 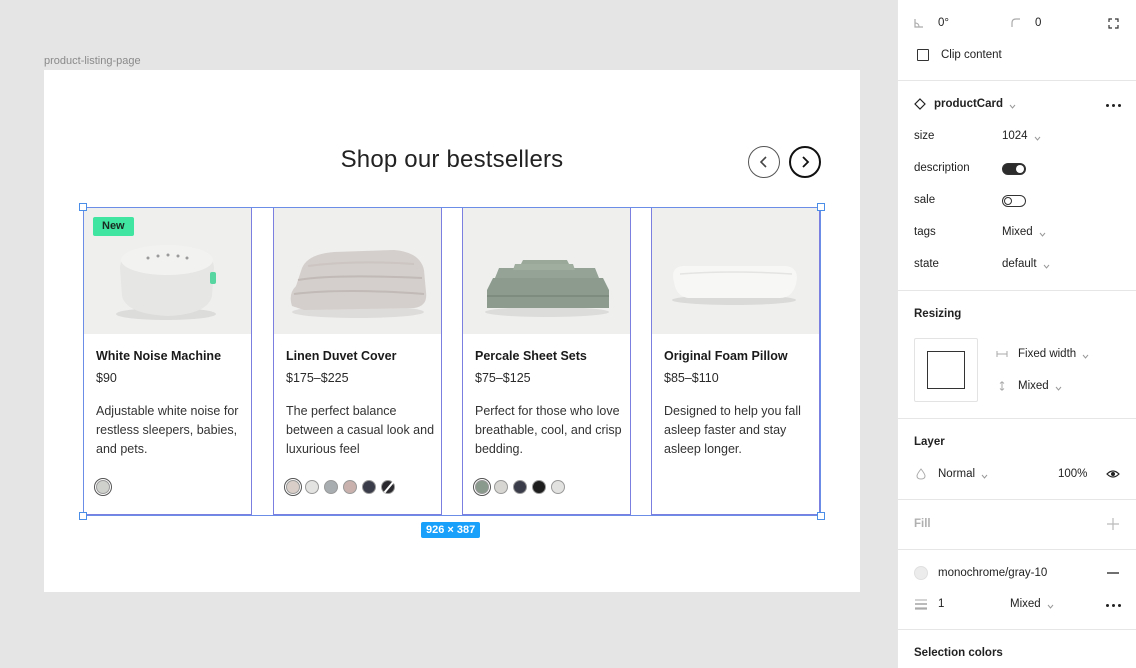 What do you see at coordinates (1025, 604) in the screenshot?
I see `stroke-position-value: Mixed` at bounding box center [1025, 604].